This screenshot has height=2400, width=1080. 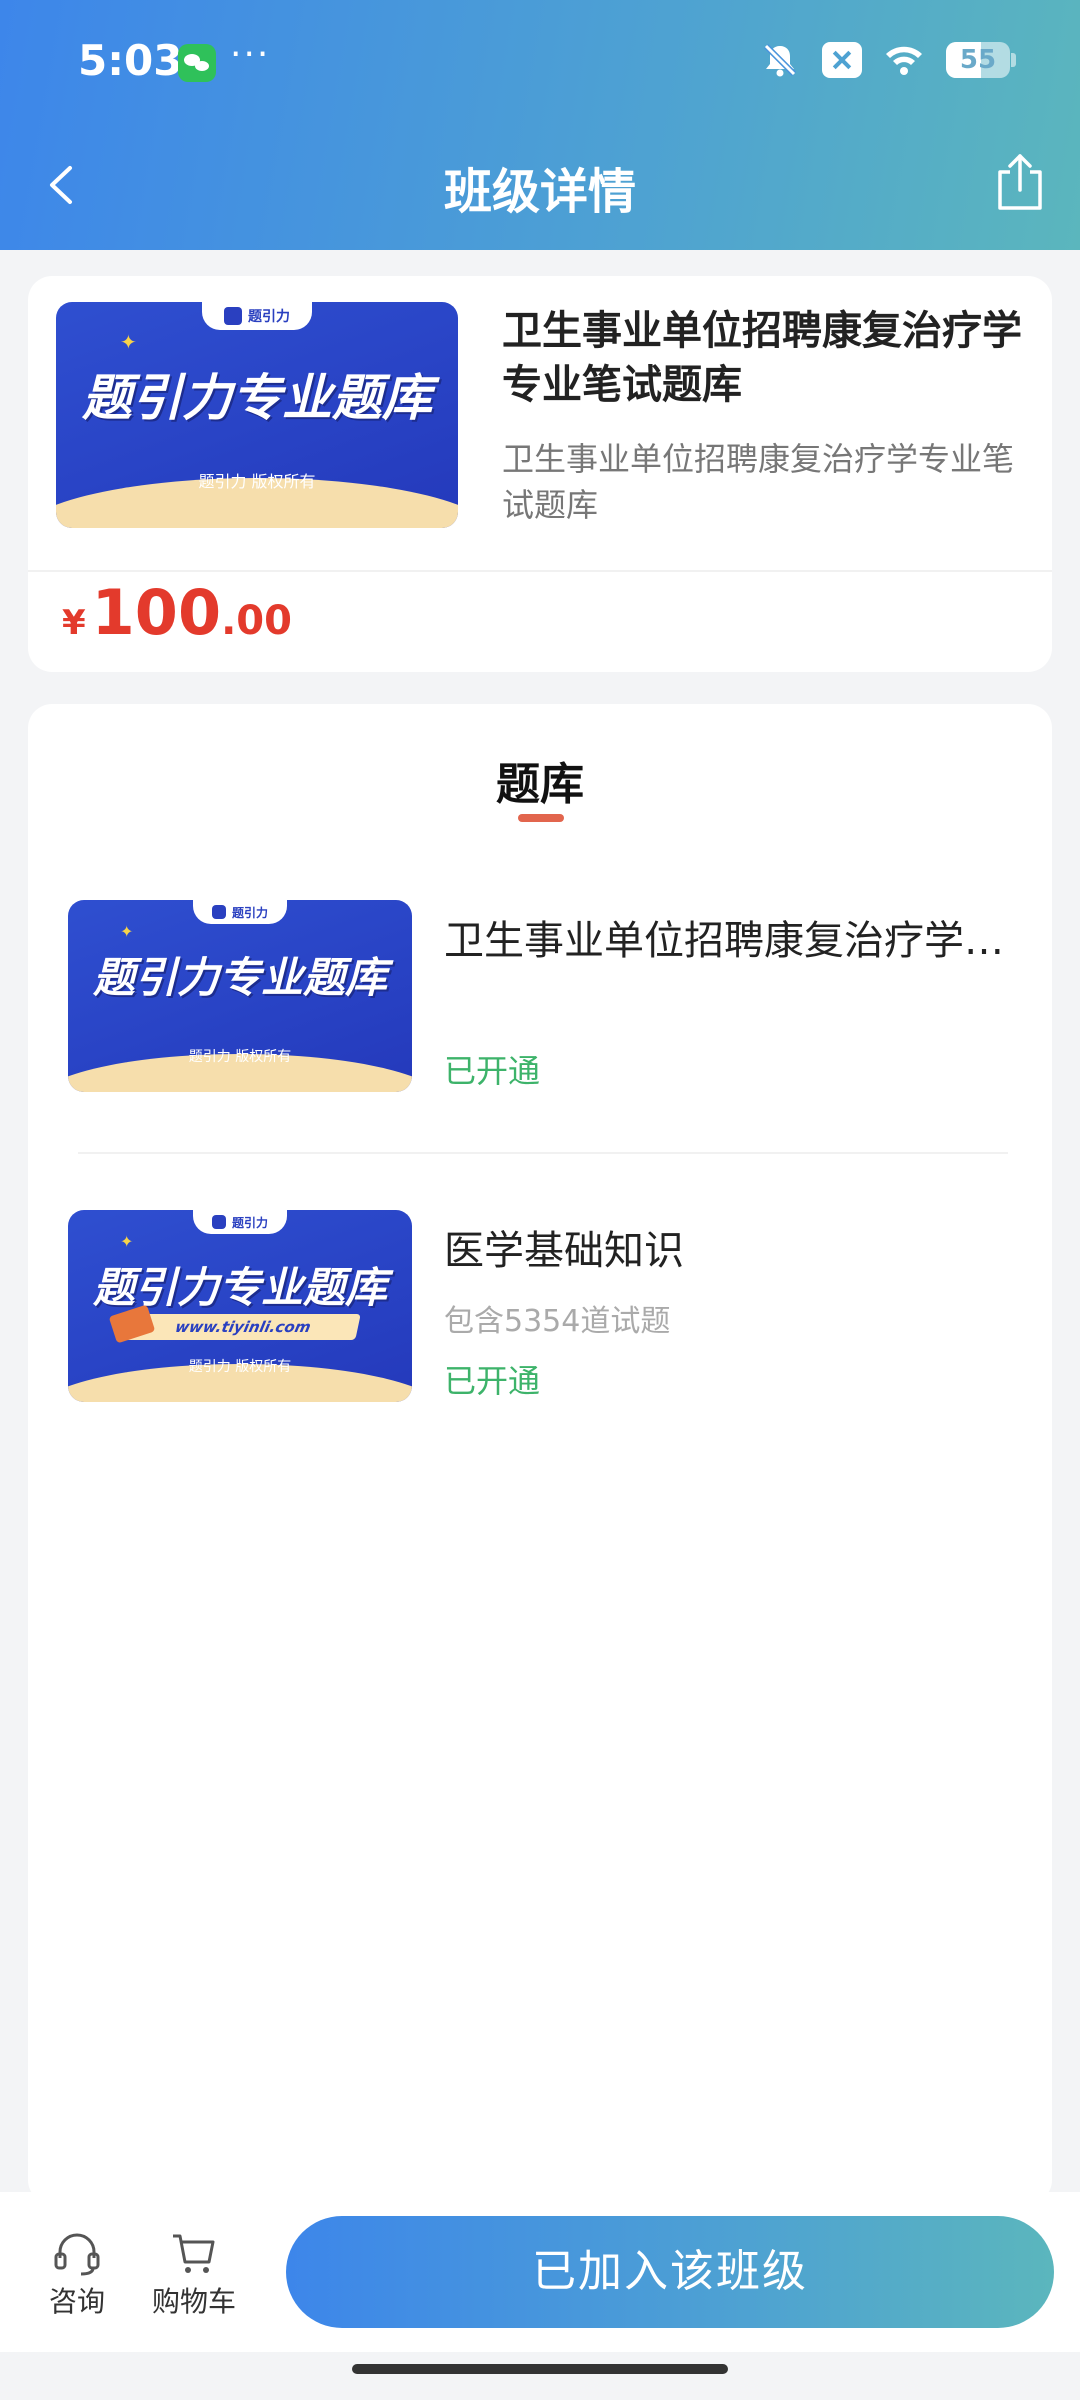 What do you see at coordinates (243, 1327) in the screenshot?
I see `banner-url: www.tiyinli.com` at bounding box center [243, 1327].